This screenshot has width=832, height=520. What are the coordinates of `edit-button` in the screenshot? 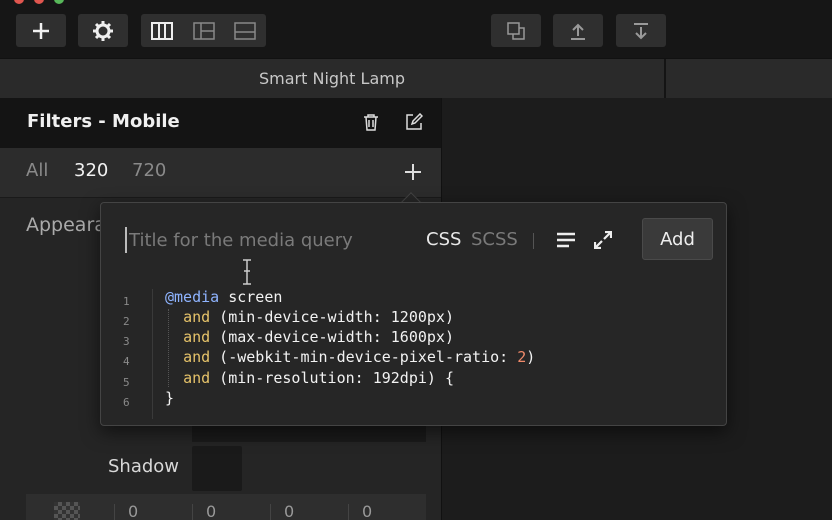 It's located at (414, 122).